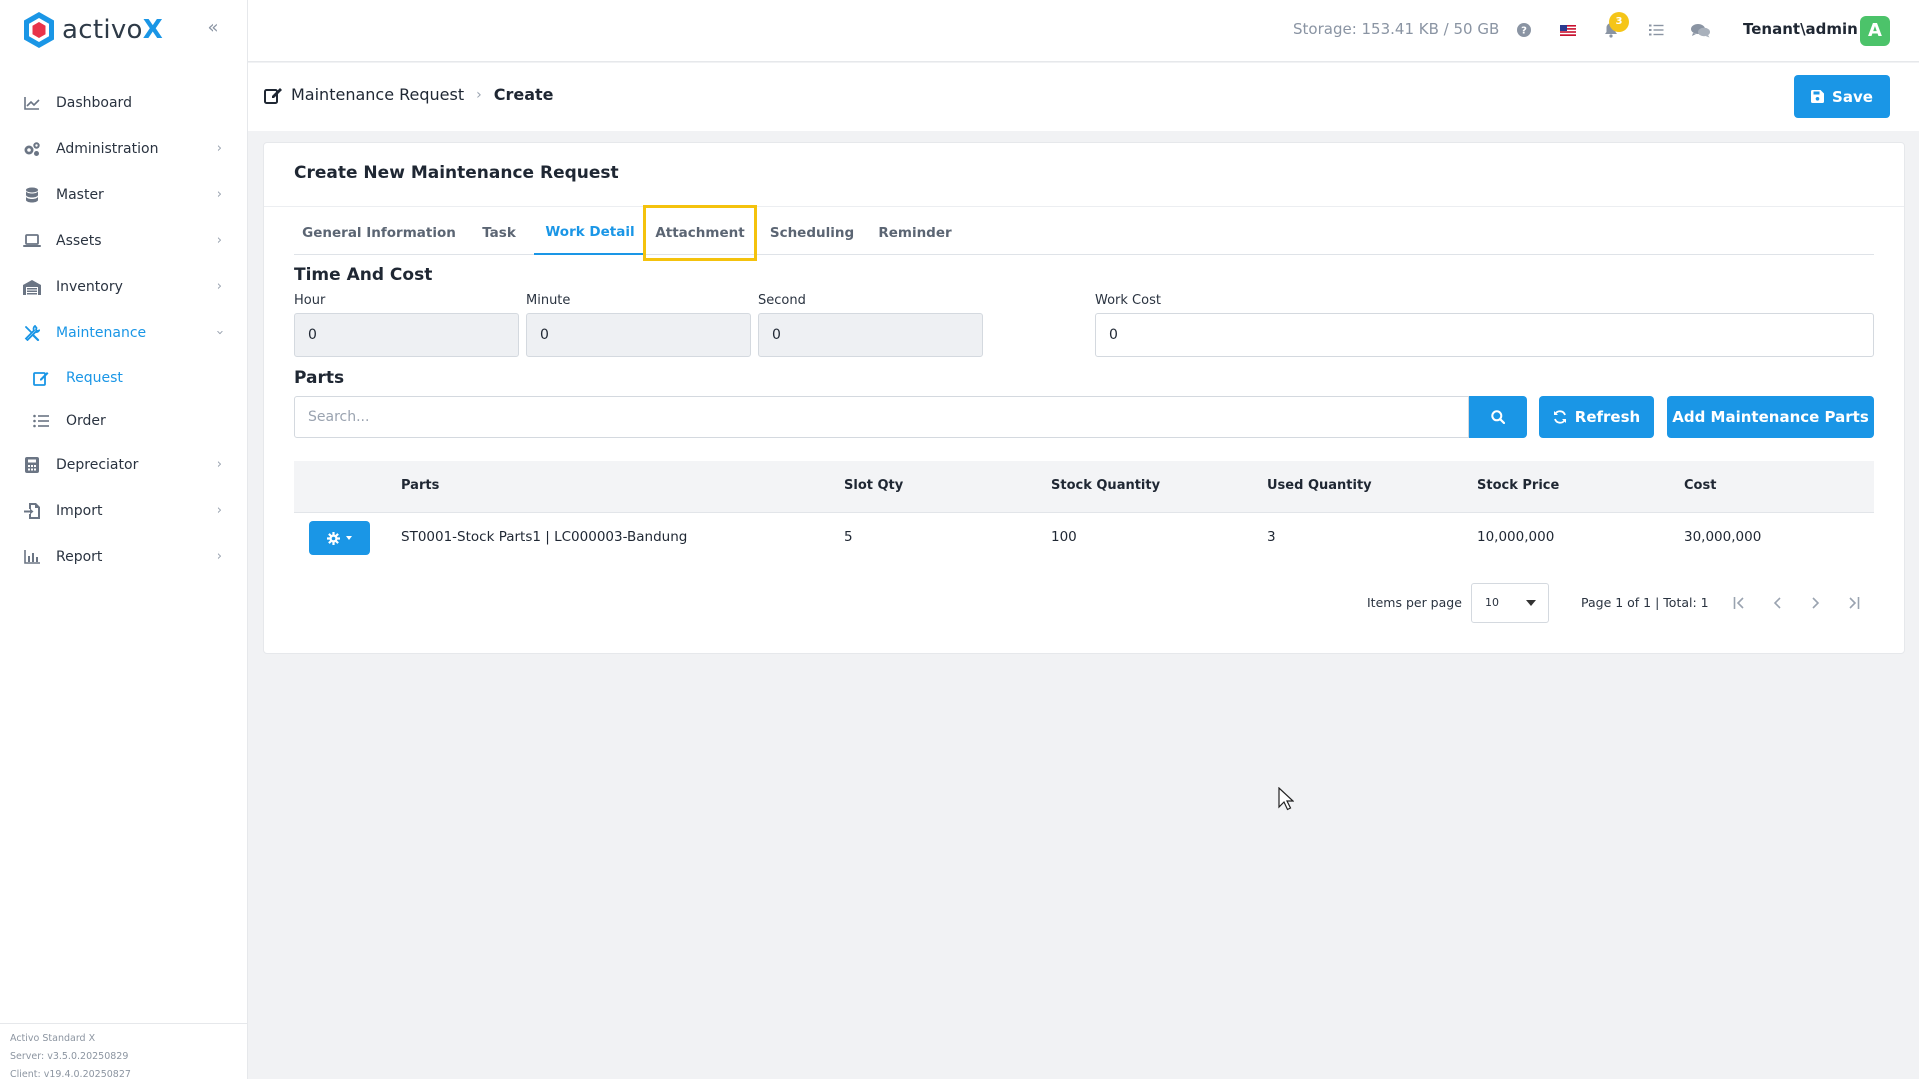 The image size is (1919, 1079). What do you see at coordinates (638, 335) in the screenshot?
I see `minute-field: 0` at bounding box center [638, 335].